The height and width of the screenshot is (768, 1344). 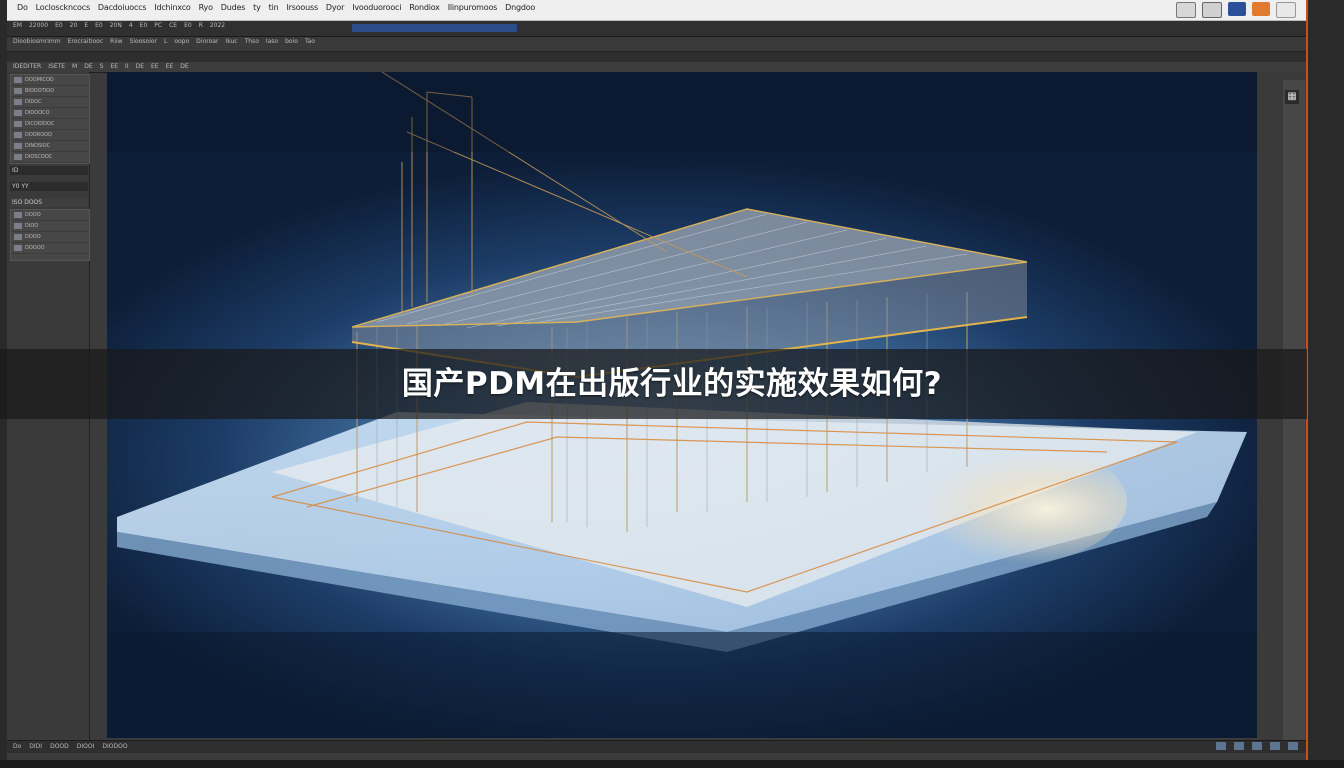 I want to click on toolbar-button-7: DE, so click(x=140, y=66).